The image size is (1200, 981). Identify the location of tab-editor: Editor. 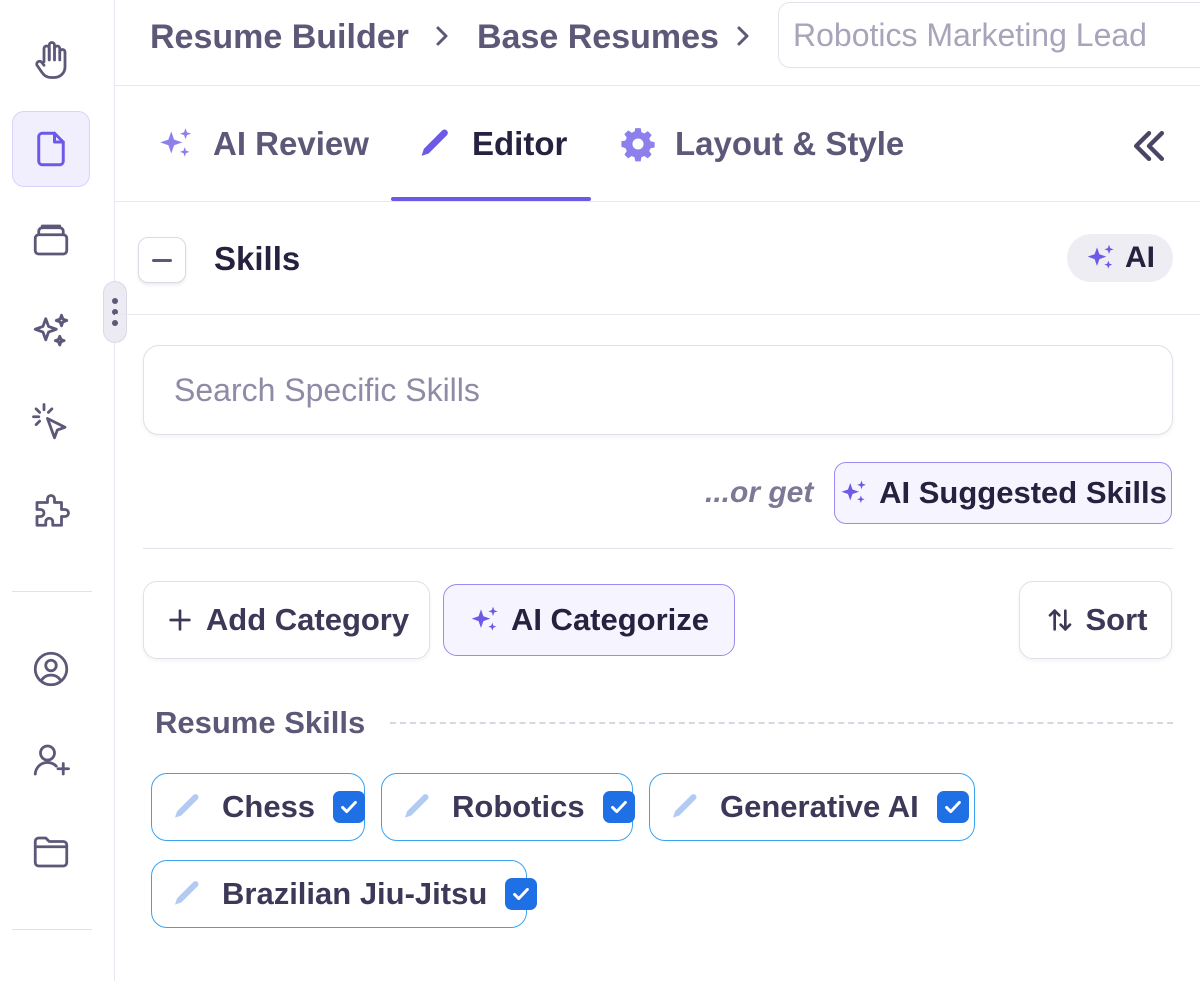
(491, 144).